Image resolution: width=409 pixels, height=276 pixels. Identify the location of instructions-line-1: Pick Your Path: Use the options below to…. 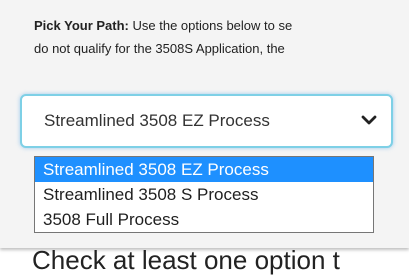
(221, 25).